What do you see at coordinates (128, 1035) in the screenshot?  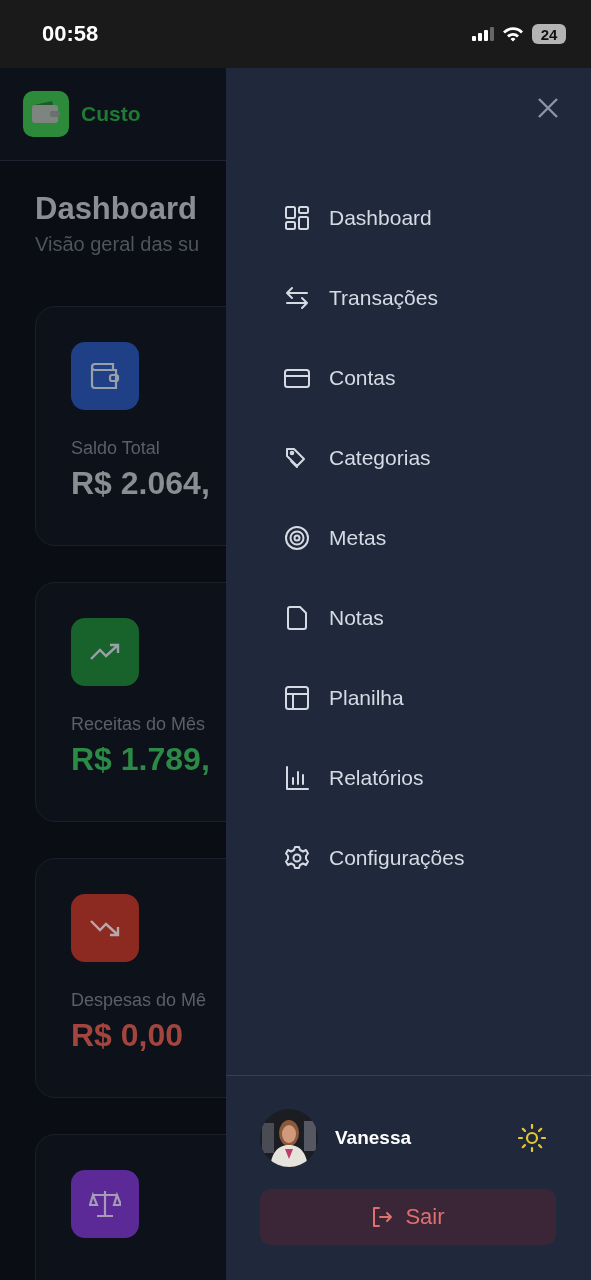 I see `card-value: R$ 0,00` at bounding box center [128, 1035].